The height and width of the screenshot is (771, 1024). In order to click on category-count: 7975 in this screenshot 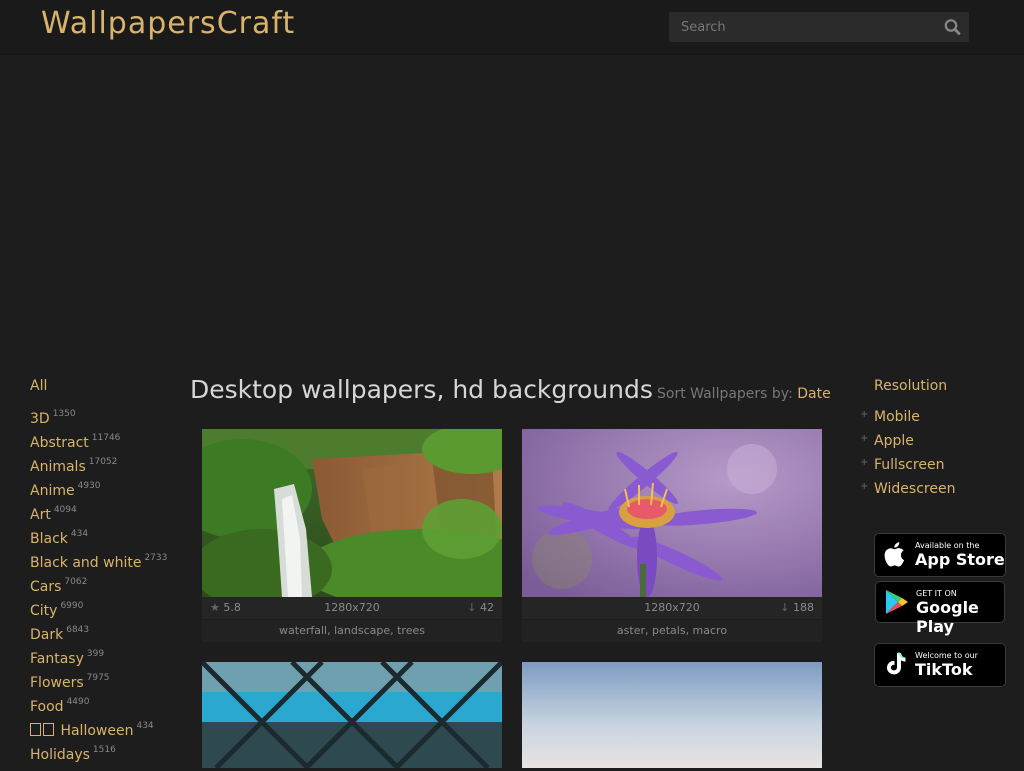, I will do `click(98, 678)`.